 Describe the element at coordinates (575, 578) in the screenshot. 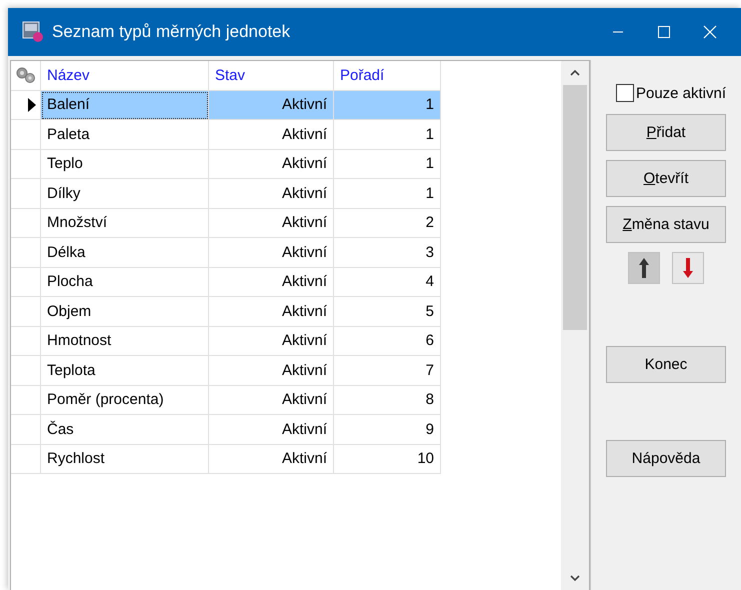

I see `scroll-down-icon` at that location.